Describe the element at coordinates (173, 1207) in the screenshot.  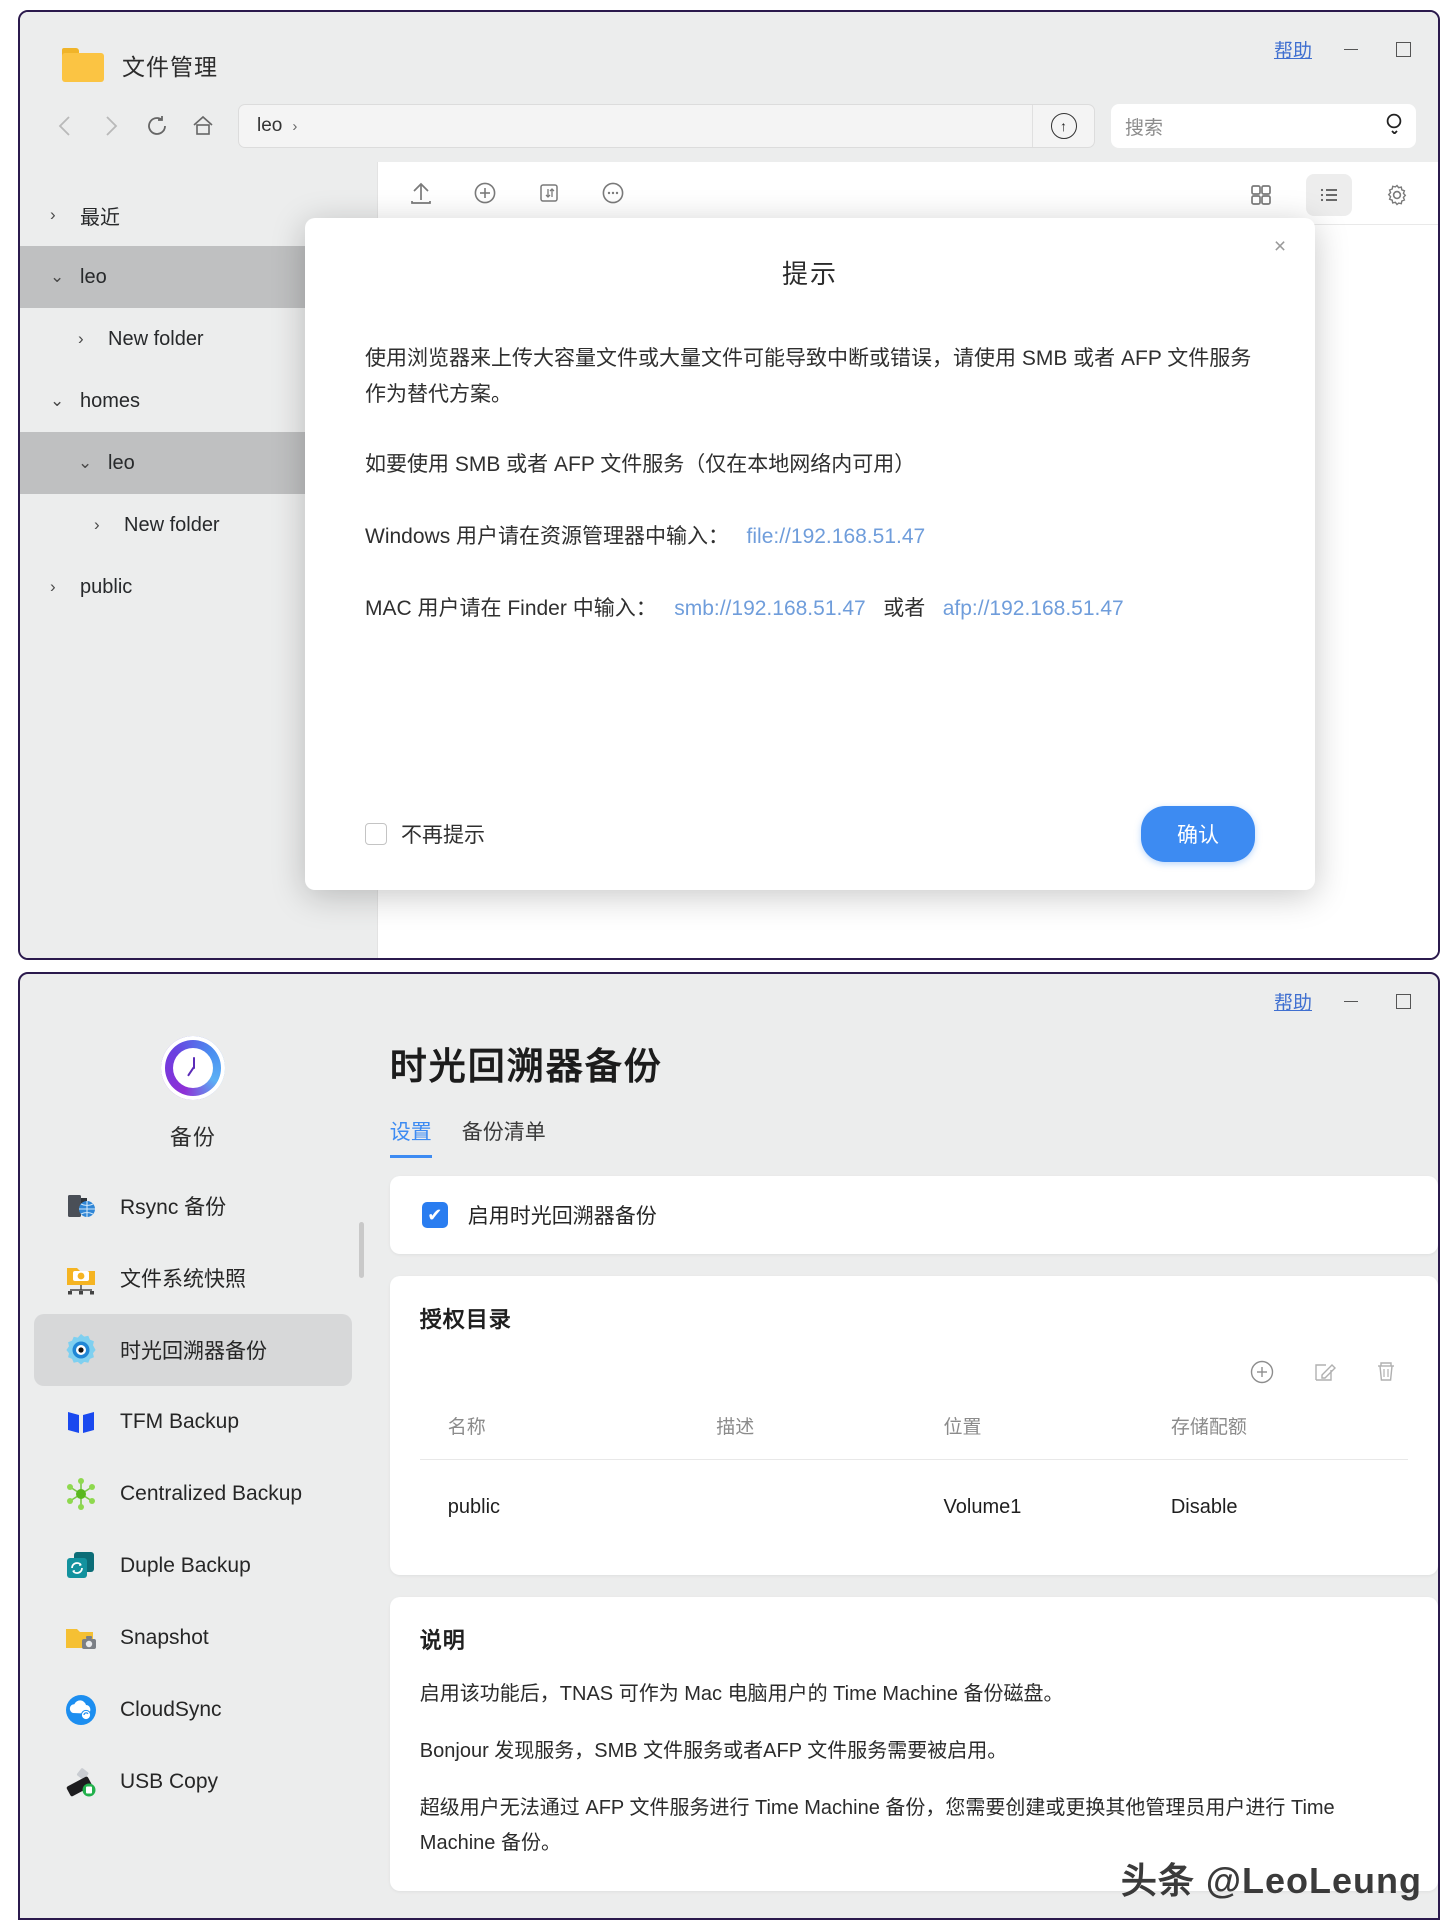
I see `sidebar-item-label: Rsync 备份` at that location.